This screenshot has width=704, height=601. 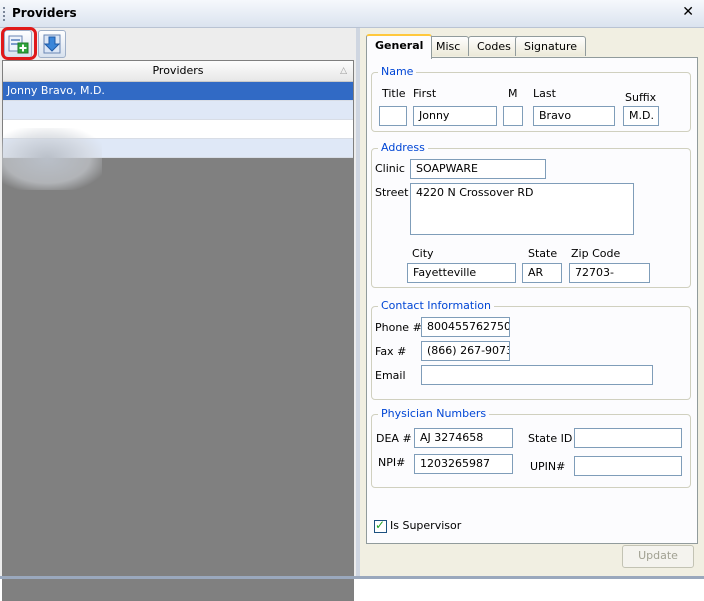 I want to click on import-provider-button, so click(x=52, y=44).